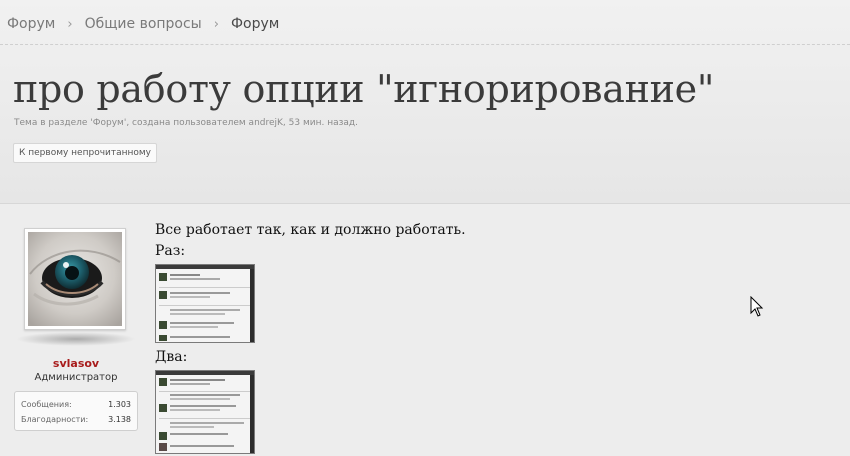 This screenshot has height=456, width=850. Describe the element at coordinates (171, 357) in the screenshot. I see `label-two: Два:` at that location.